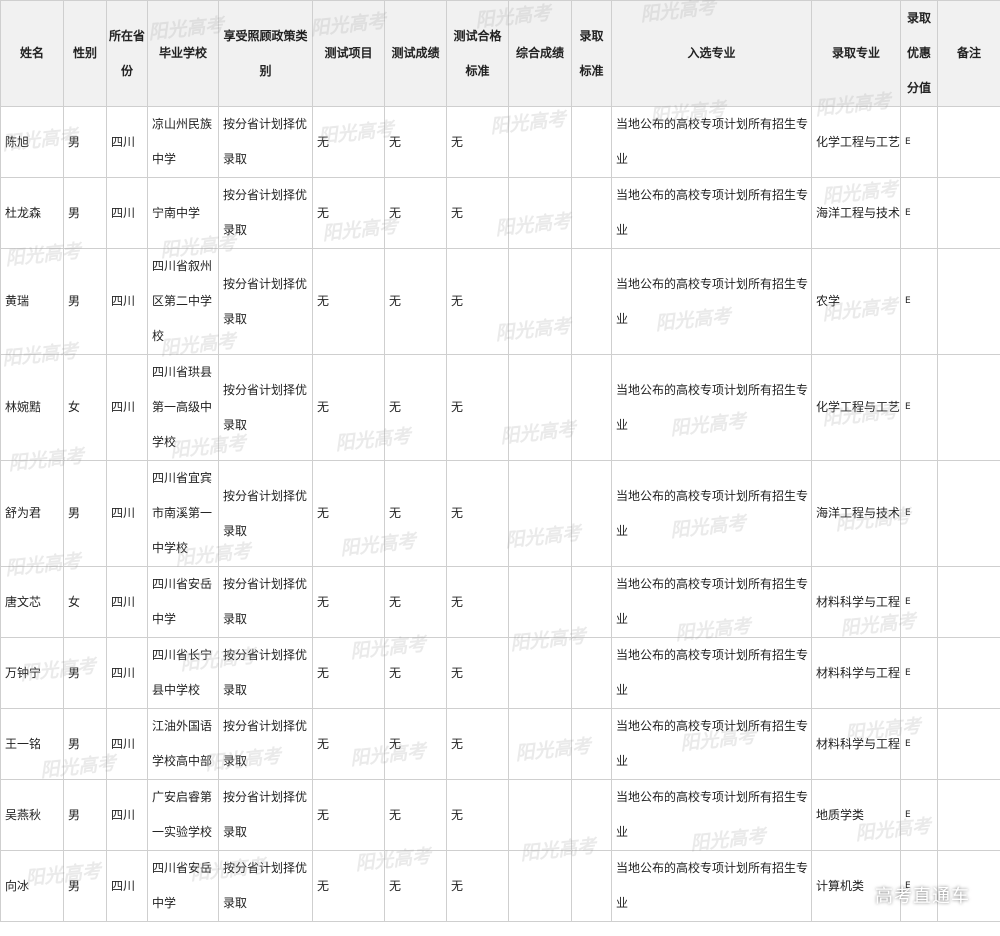 Image resolution: width=1000 pixels, height=936 pixels. I want to click on column-header: 录取优惠分值, so click(919, 53).